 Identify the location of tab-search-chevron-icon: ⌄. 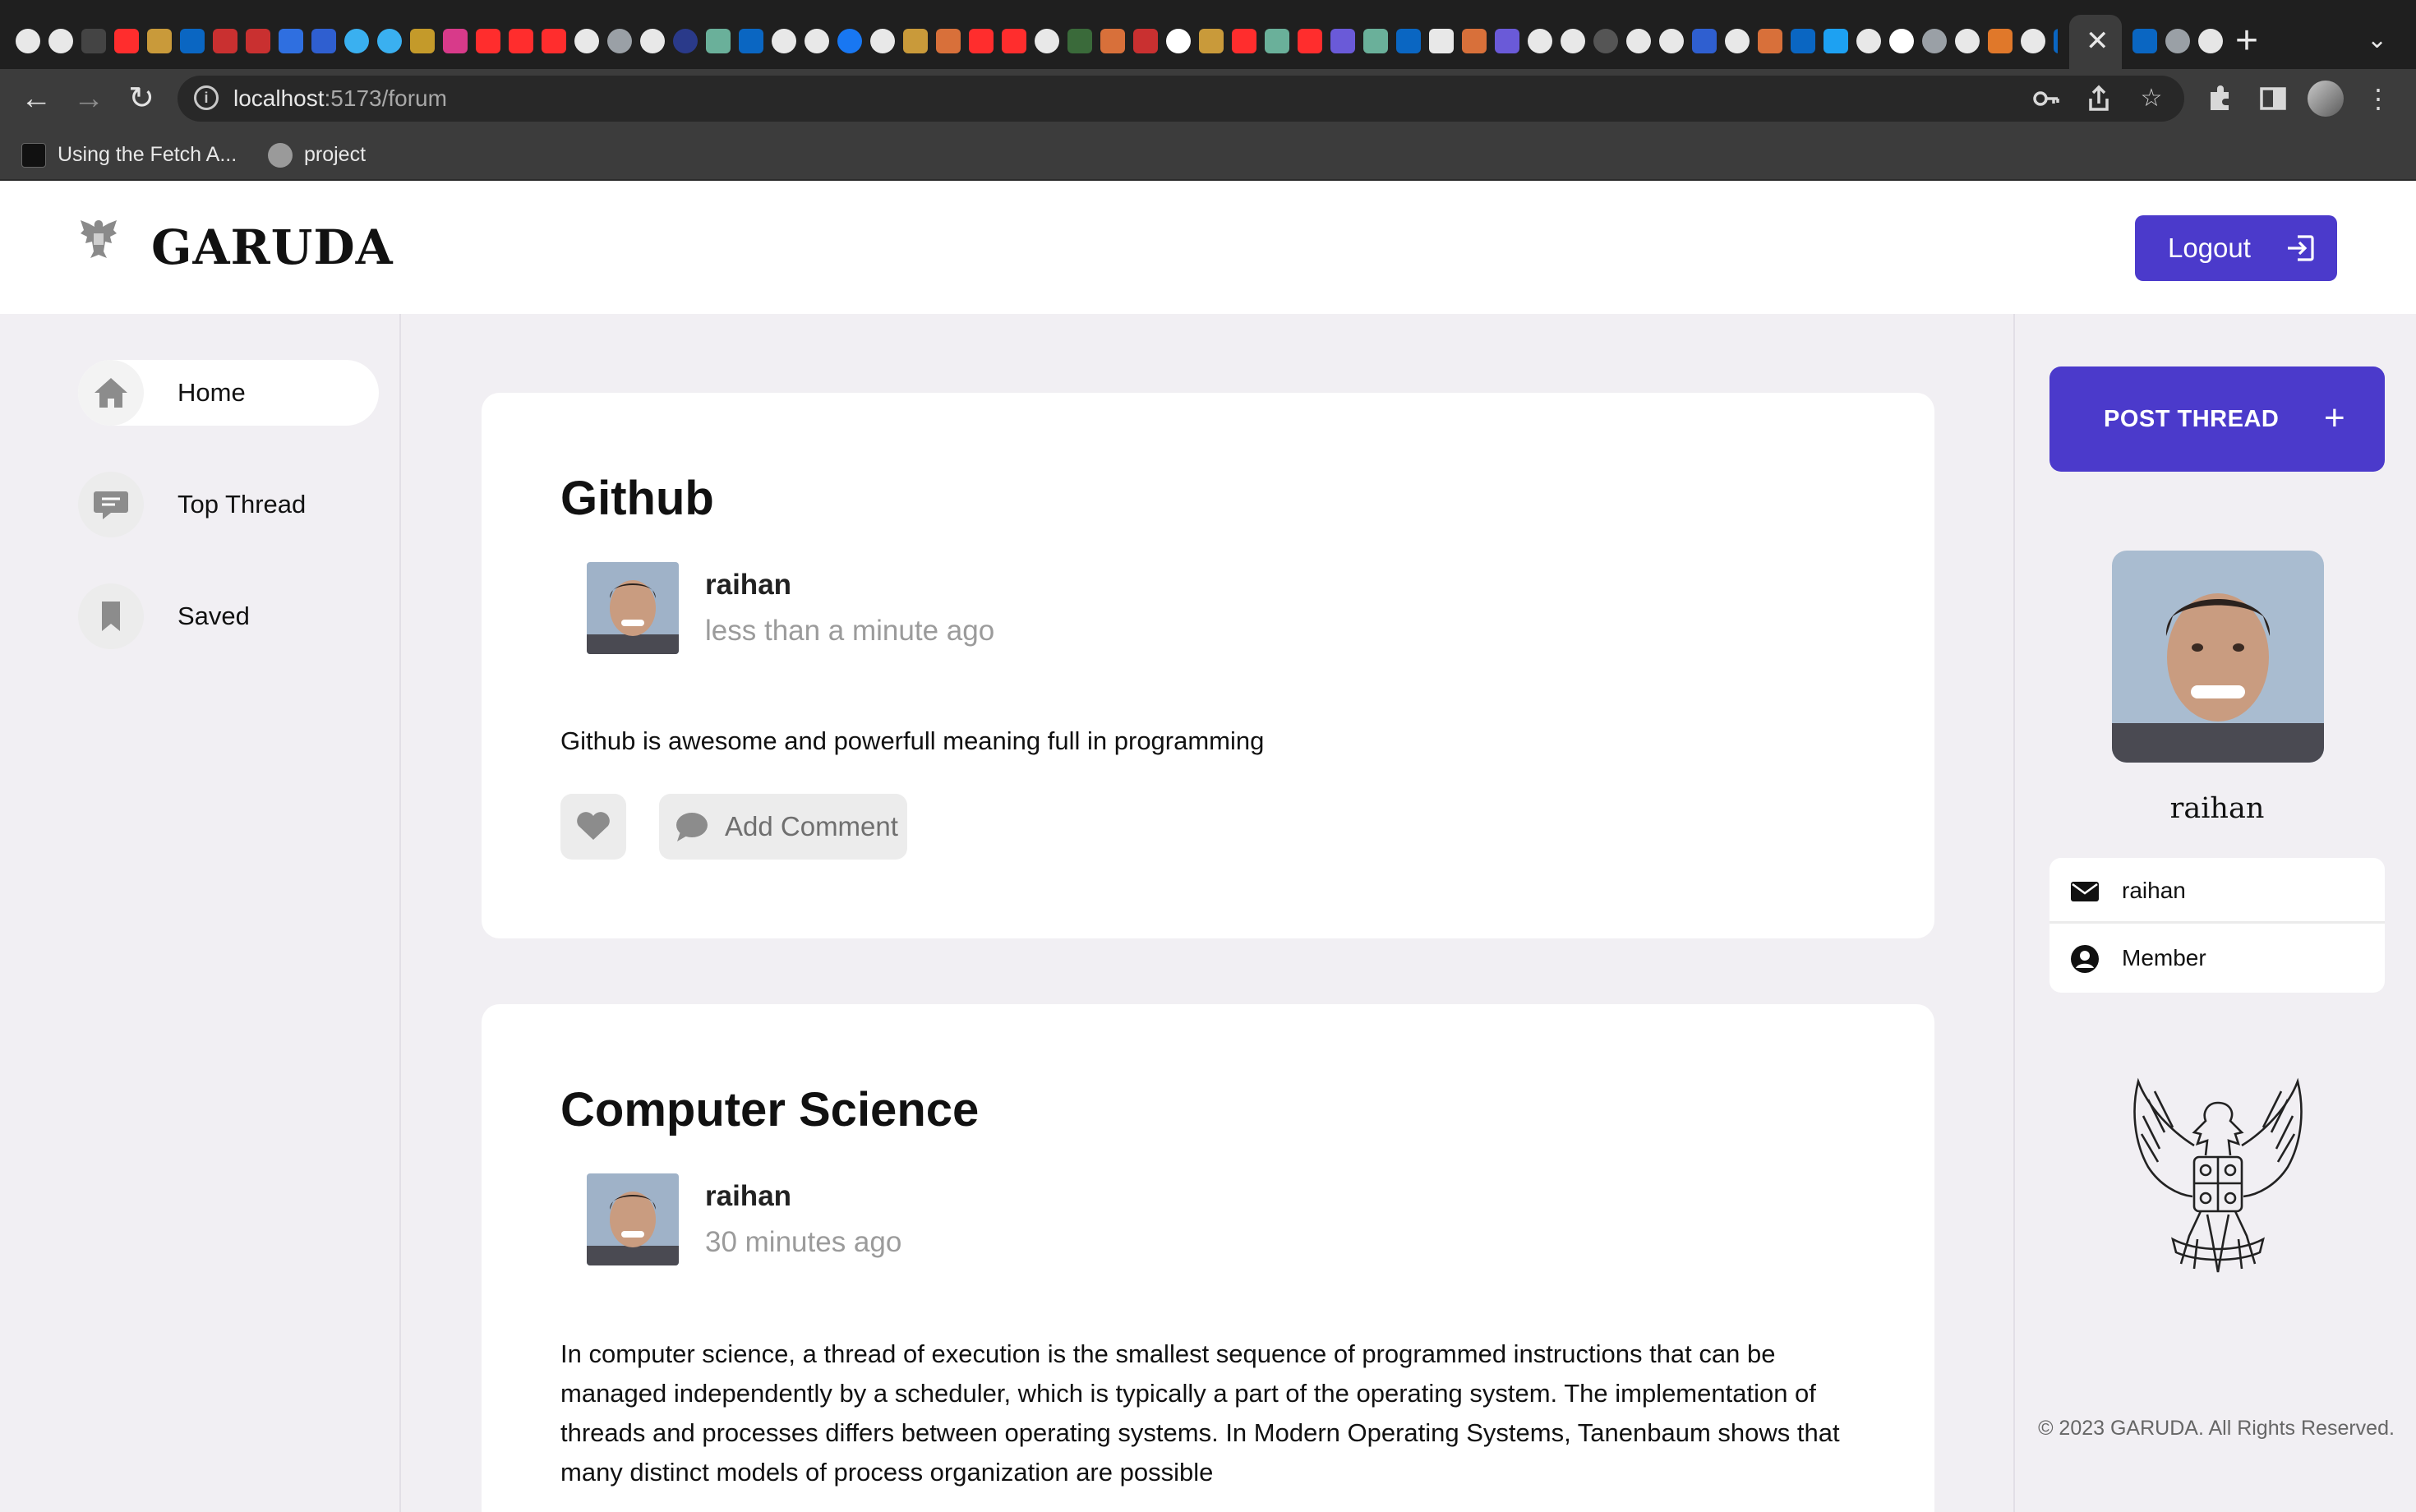
(2377, 40).